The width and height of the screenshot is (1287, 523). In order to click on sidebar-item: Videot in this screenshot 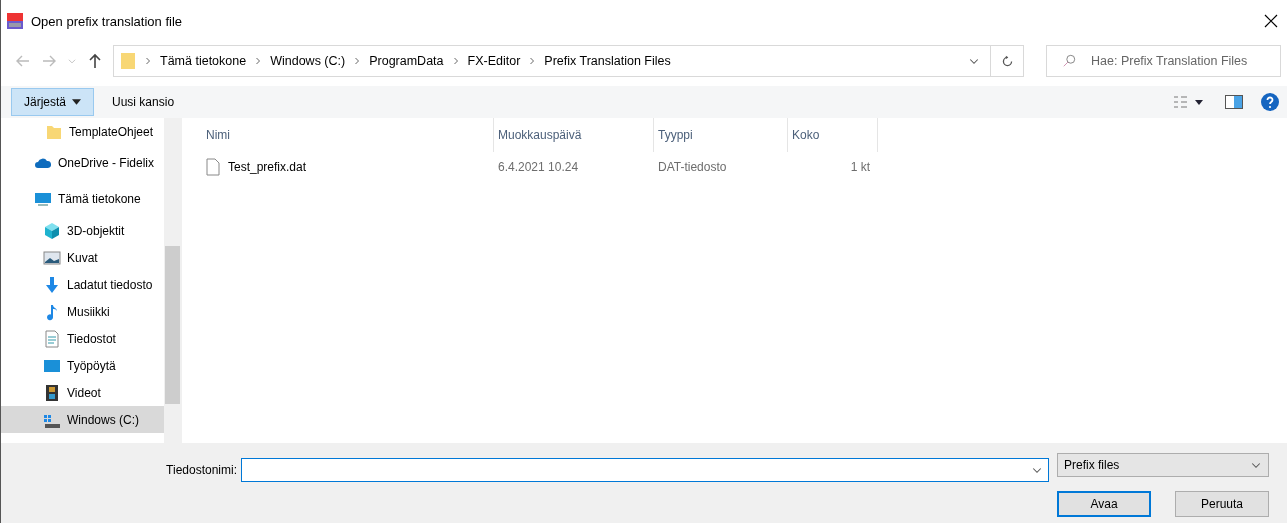, I will do `click(82, 392)`.